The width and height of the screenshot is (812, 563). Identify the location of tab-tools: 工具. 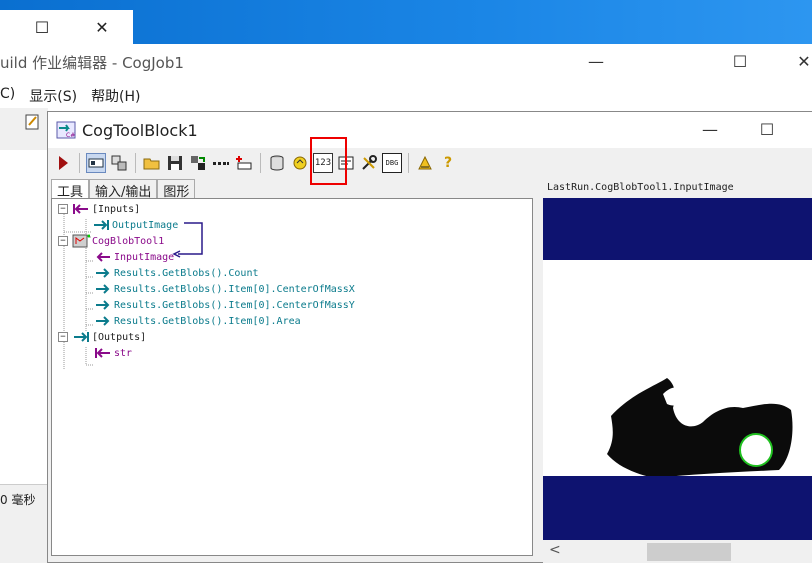
(70, 189).